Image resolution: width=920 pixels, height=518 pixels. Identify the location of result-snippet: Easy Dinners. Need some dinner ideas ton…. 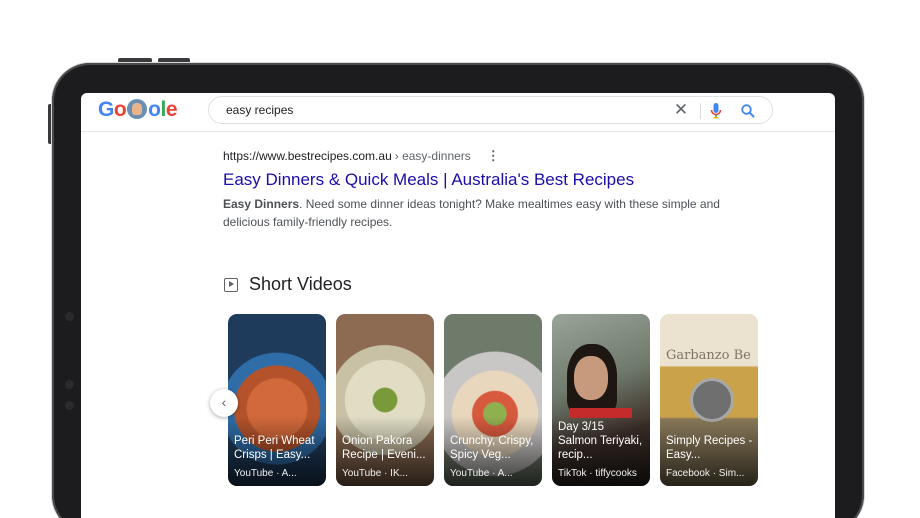
(473, 213).